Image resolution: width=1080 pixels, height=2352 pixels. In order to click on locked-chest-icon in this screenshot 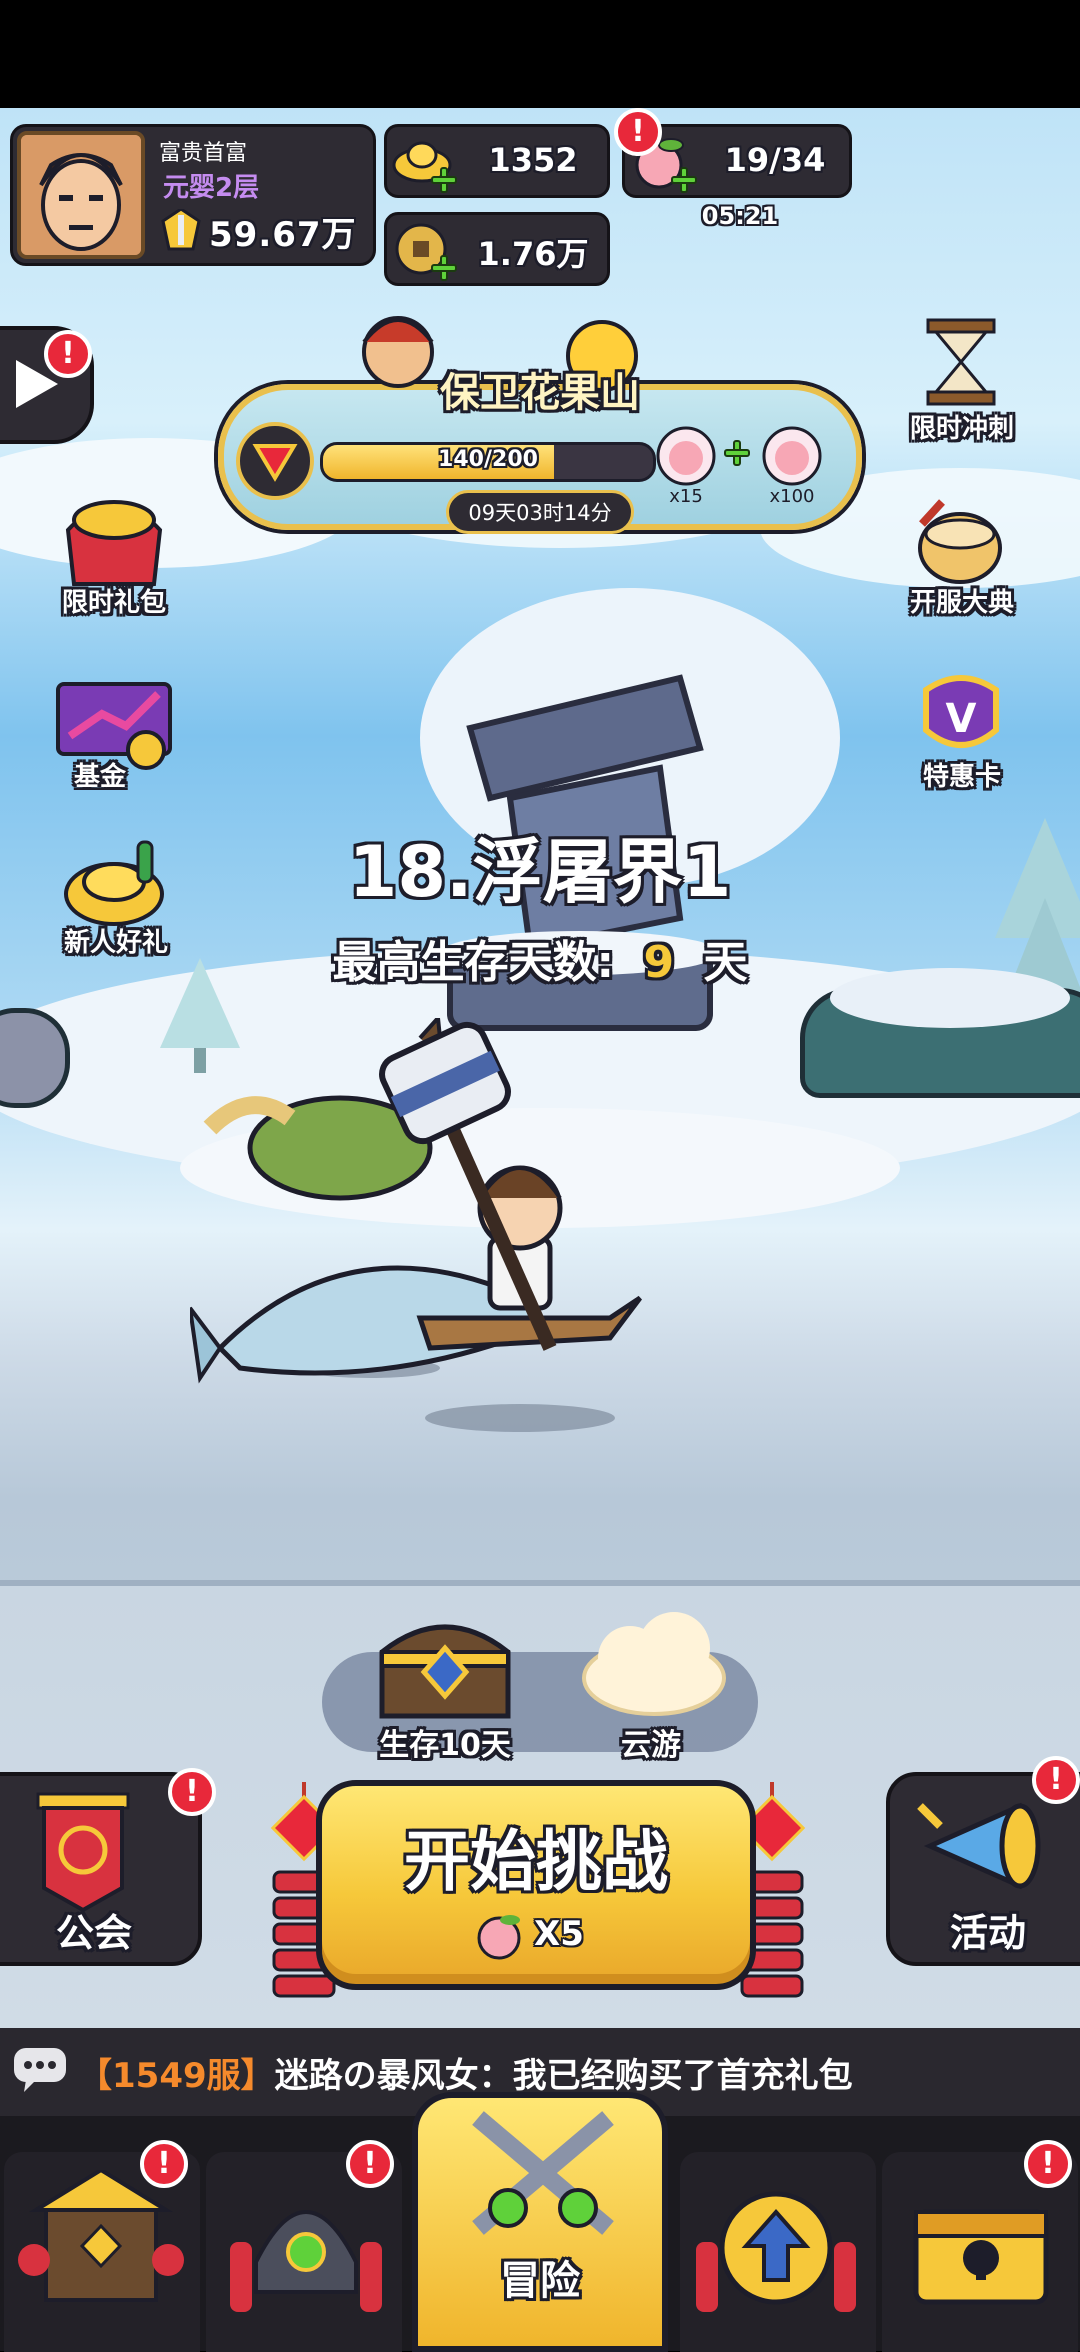, I will do `click(981, 2257)`.